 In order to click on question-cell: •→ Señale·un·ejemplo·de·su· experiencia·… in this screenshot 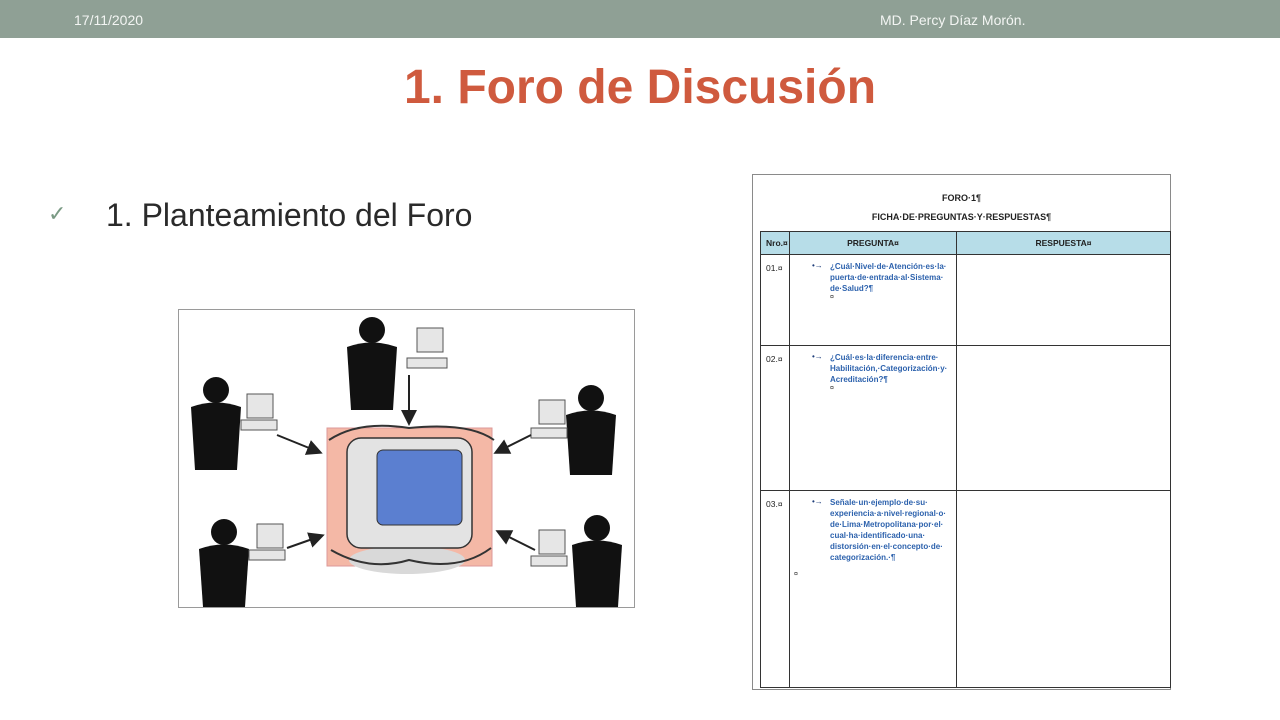, I will do `click(873, 589)`.